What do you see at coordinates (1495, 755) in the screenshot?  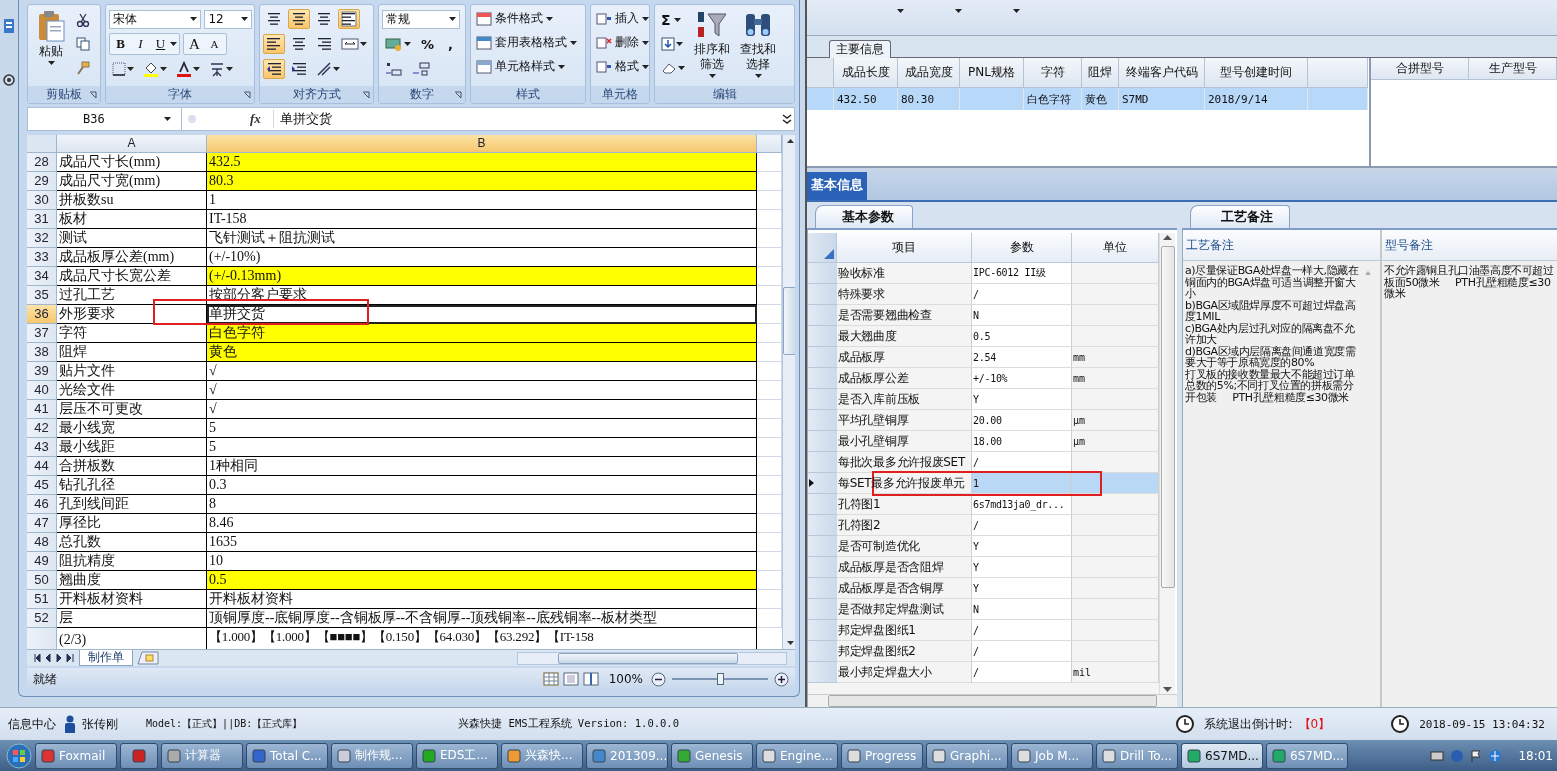 I see `network-icon` at bounding box center [1495, 755].